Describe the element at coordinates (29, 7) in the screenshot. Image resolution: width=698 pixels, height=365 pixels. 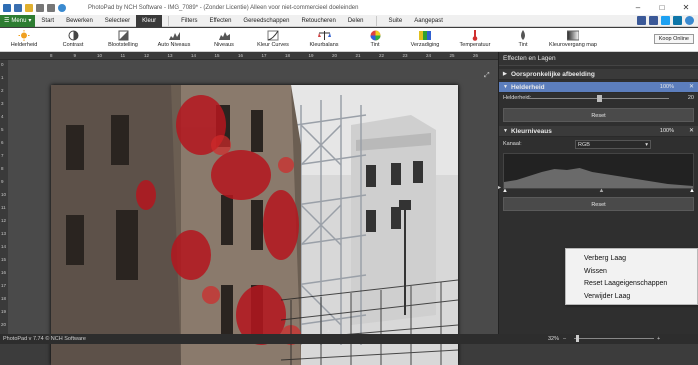
I see `open-icon` at that location.